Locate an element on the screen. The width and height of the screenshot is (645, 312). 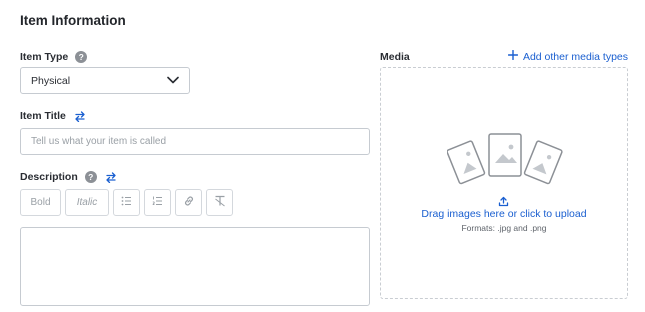
plus-icon is located at coordinates (513, 56).